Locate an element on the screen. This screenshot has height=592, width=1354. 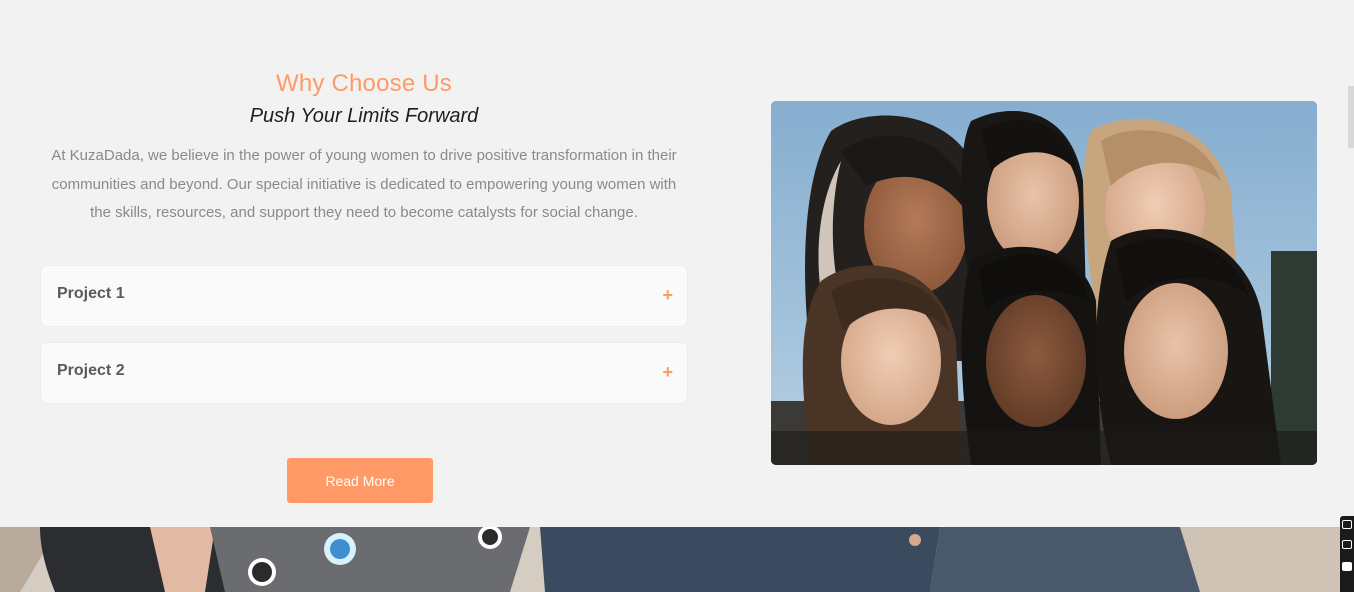
laptop-stickers-illustration is located at coordinates (677, 559).